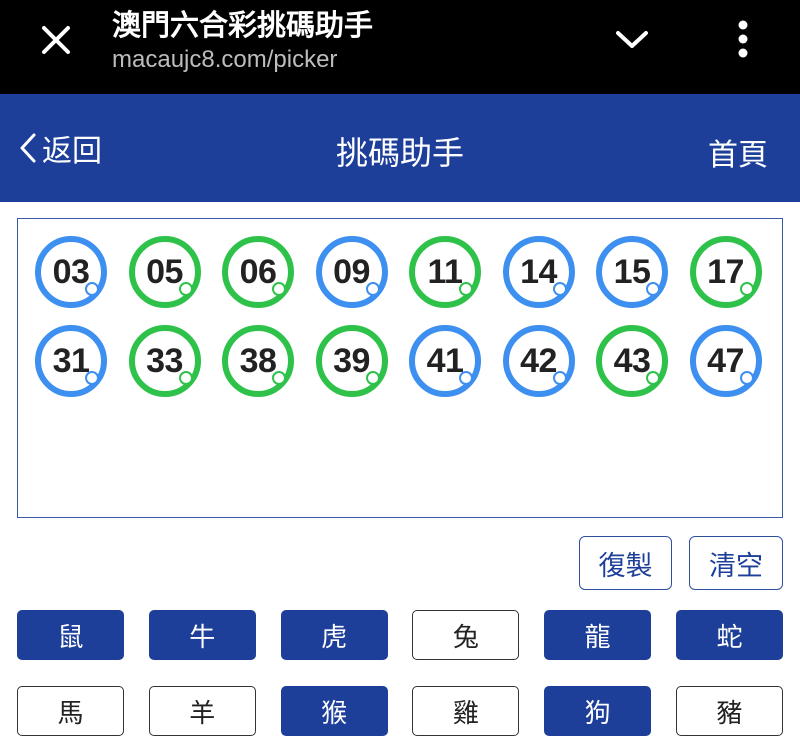  I want to click on more-vert-icon, so click(743, 39).